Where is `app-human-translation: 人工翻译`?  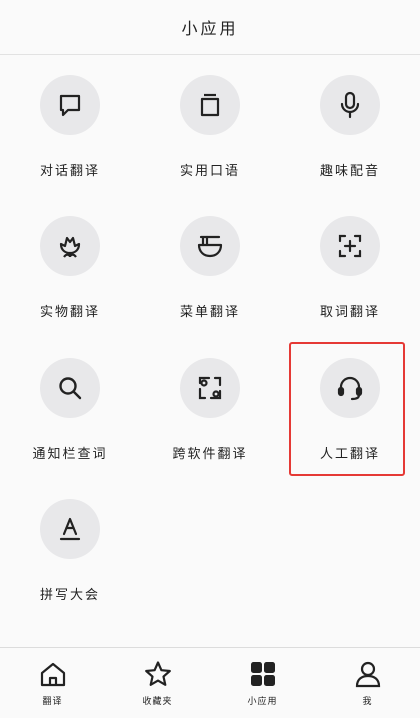 app-human-translation: 人工翻译 is located at coordinates (350, 407).